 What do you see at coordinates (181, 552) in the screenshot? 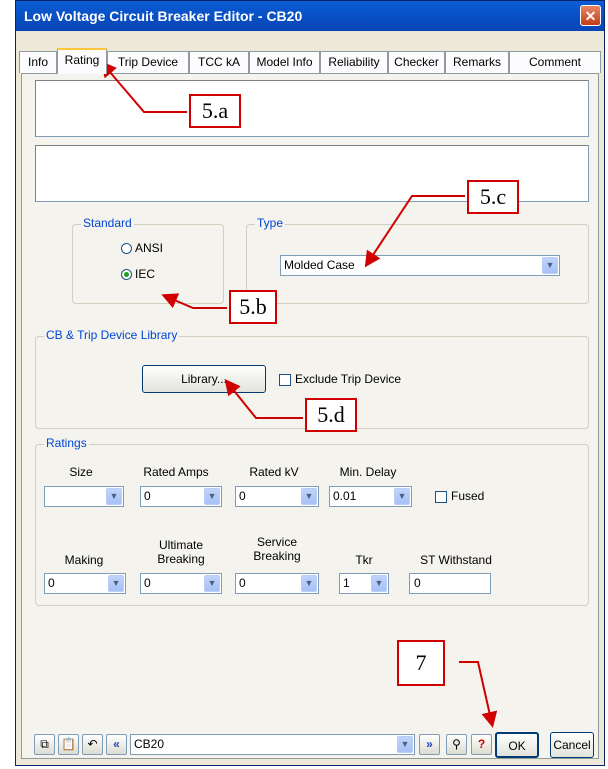
I see `ultimate-breaking-label: Ultimate Breaking` at bounding box center [181, 552].